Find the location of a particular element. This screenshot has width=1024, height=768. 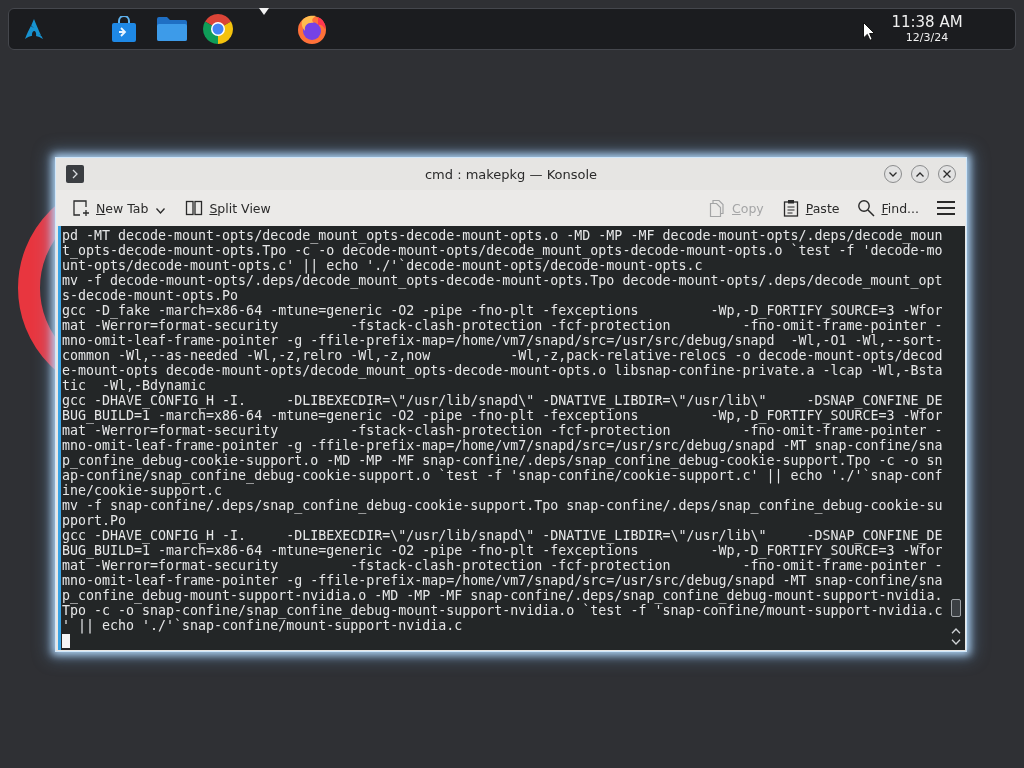

minimize-button is located at coordinates (893, 174).